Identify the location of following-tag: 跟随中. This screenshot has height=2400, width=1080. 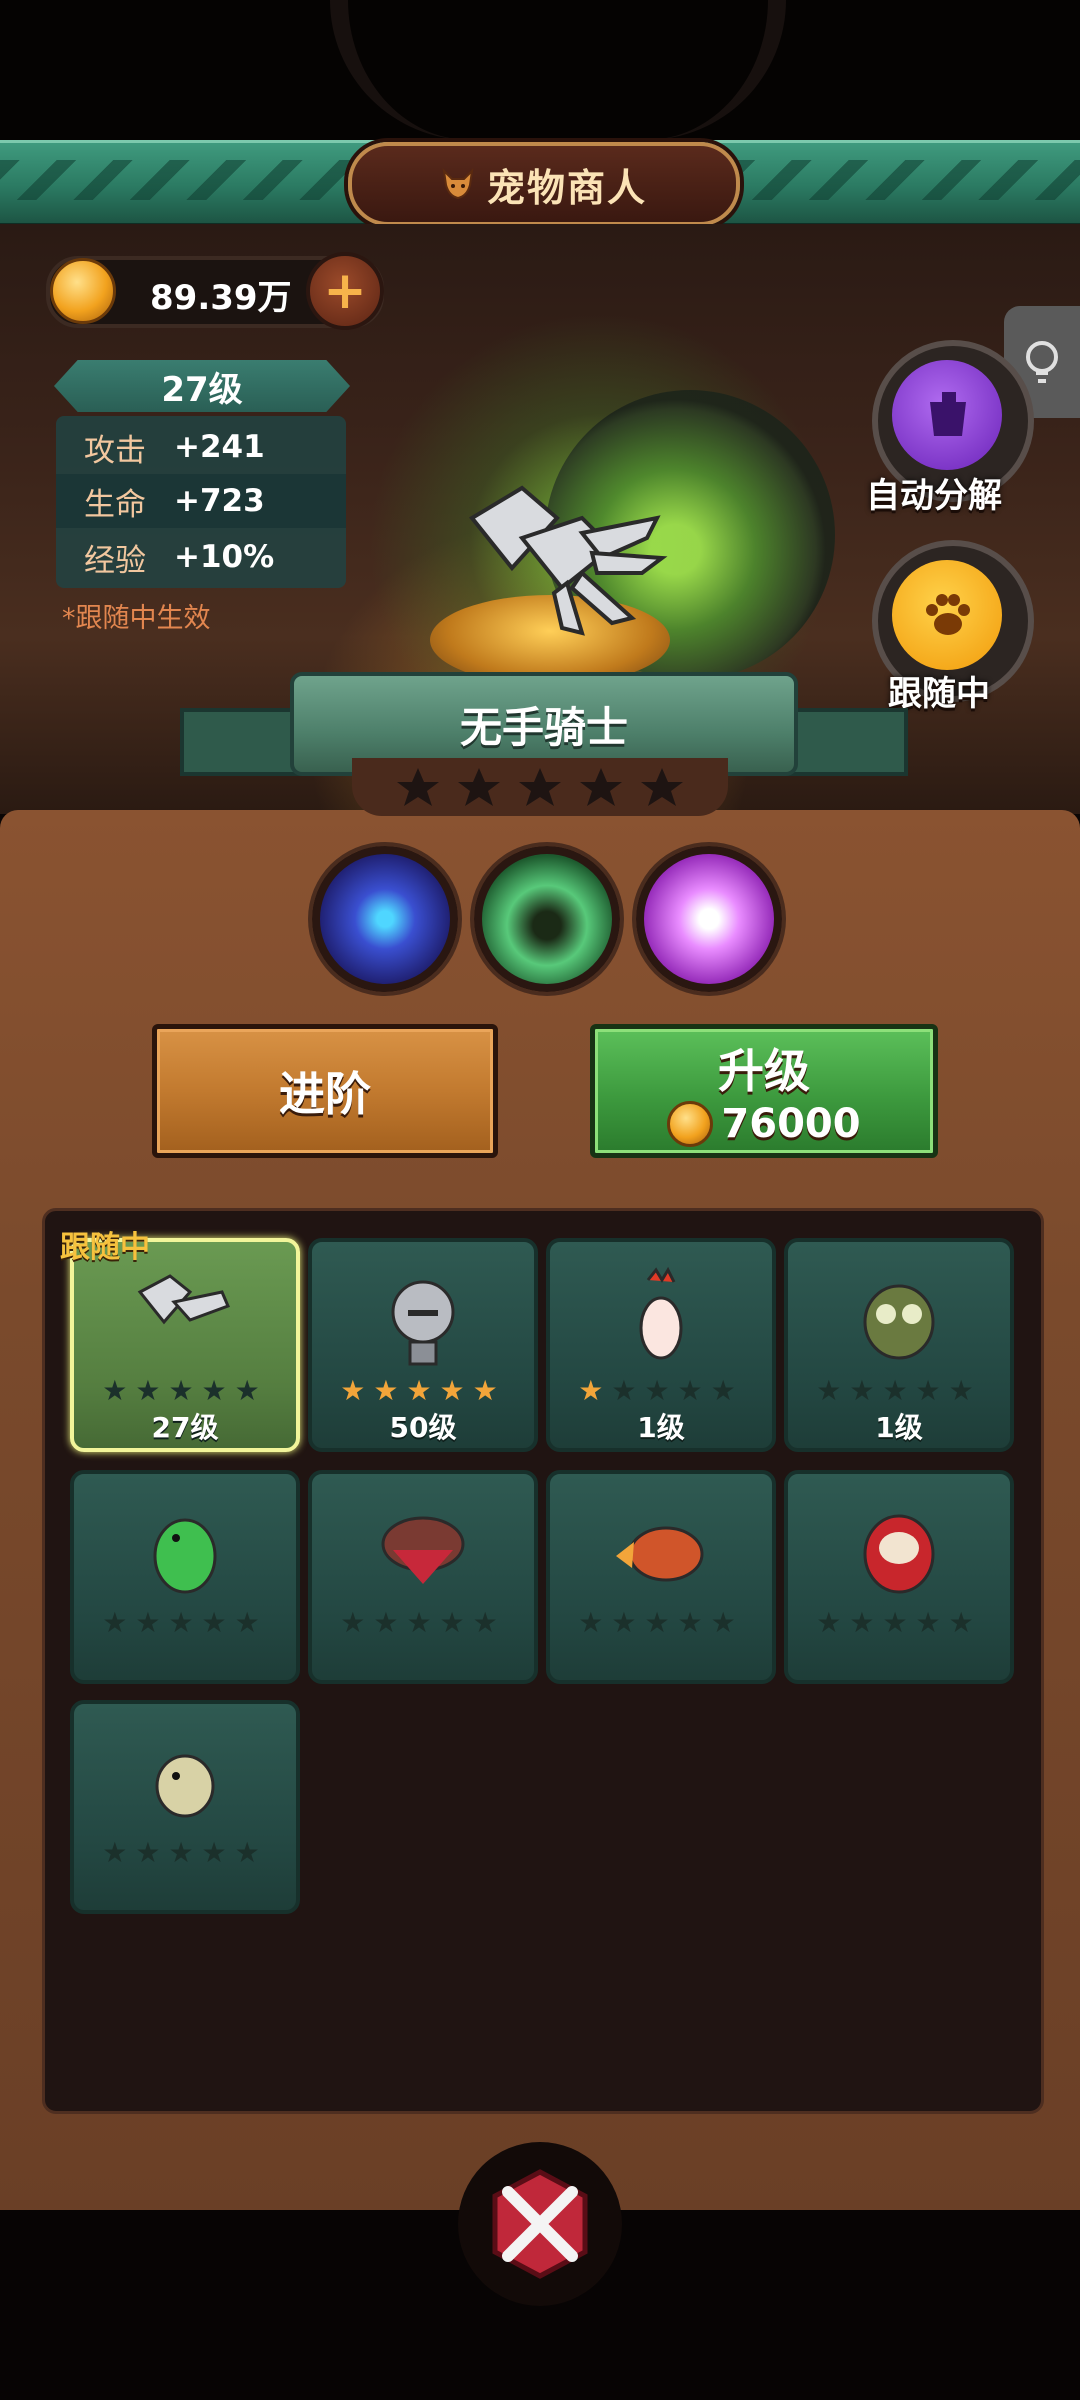
(105, 1247).